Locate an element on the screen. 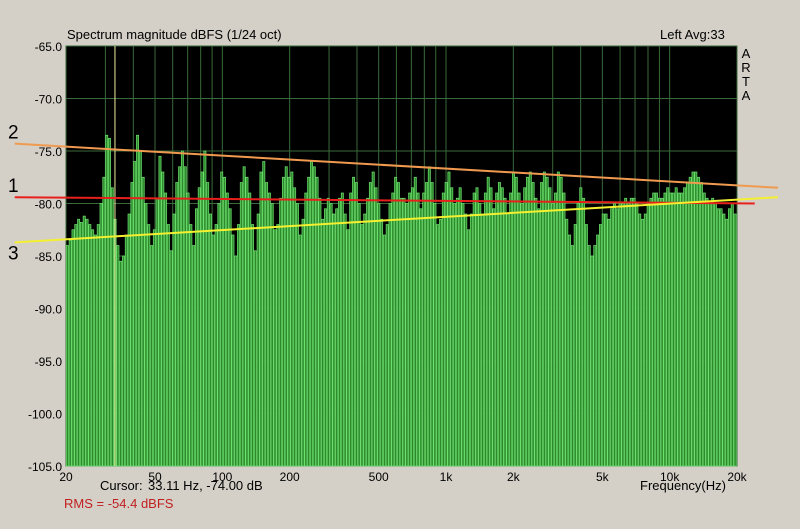 Image resolution: width=800 pixels, height=529 pixels. y-tick-label: -85.0 is located at coordinates (49, 257).